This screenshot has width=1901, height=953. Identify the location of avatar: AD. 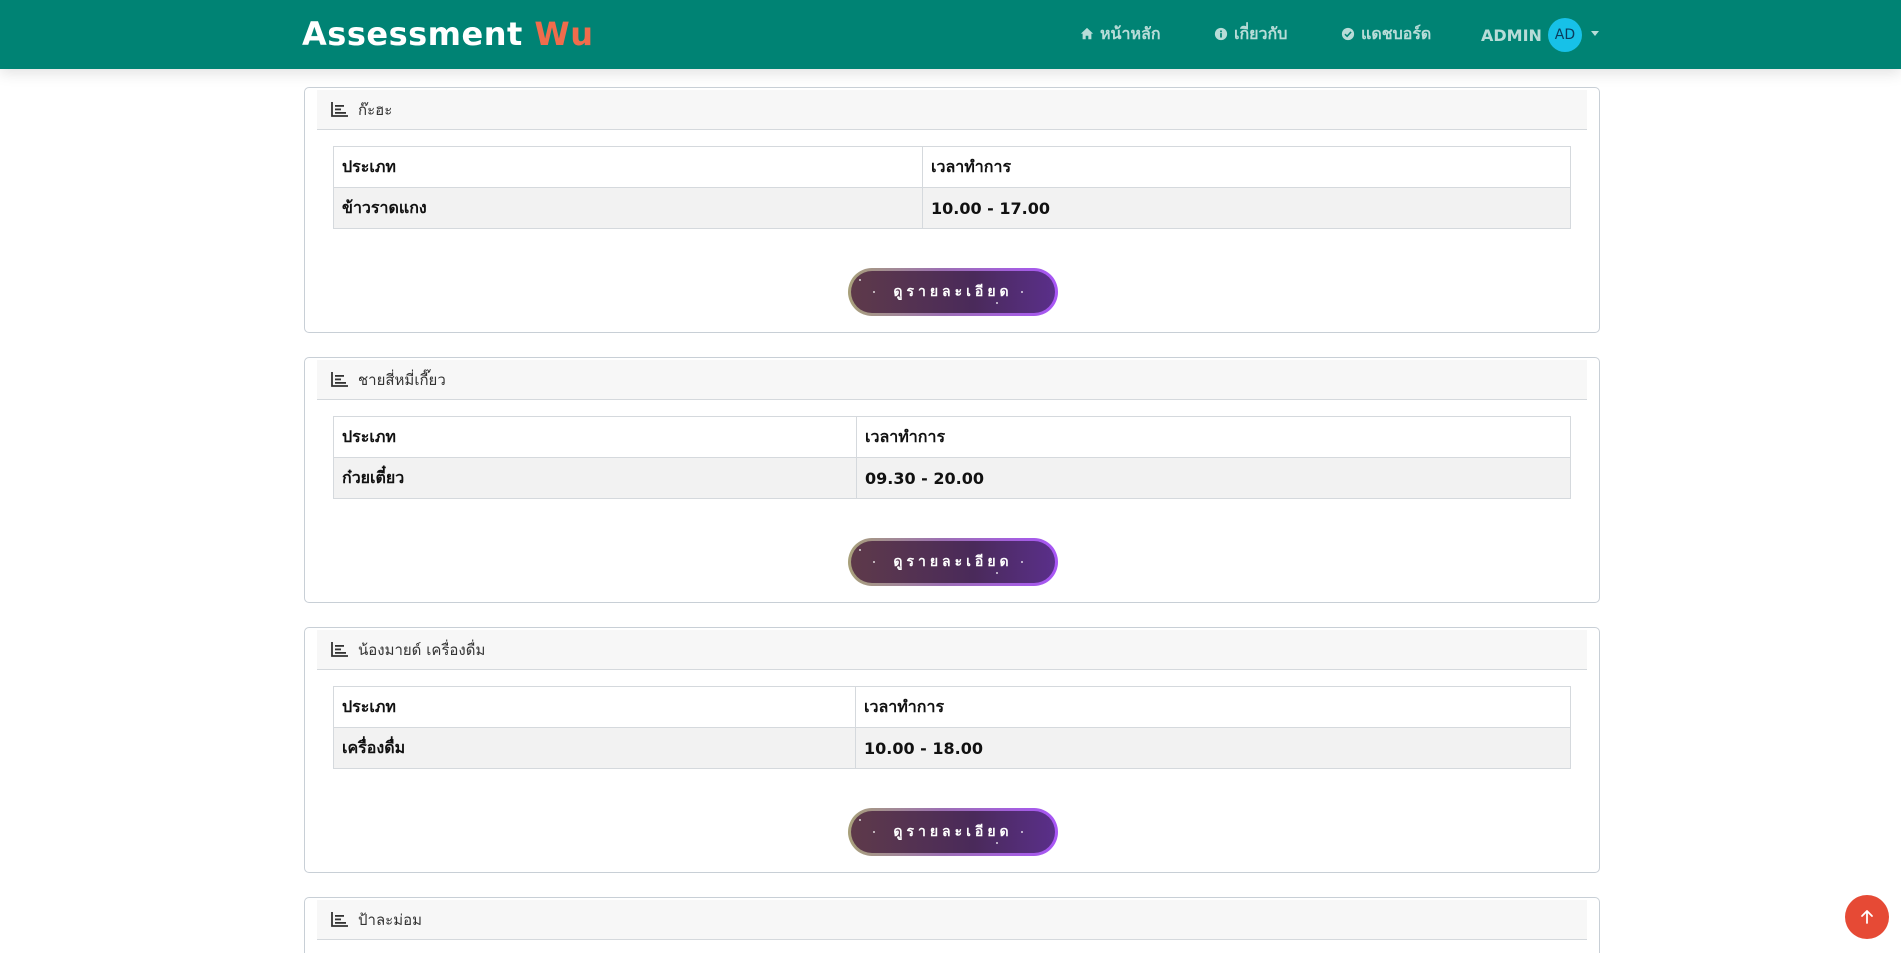
(1564, 35).